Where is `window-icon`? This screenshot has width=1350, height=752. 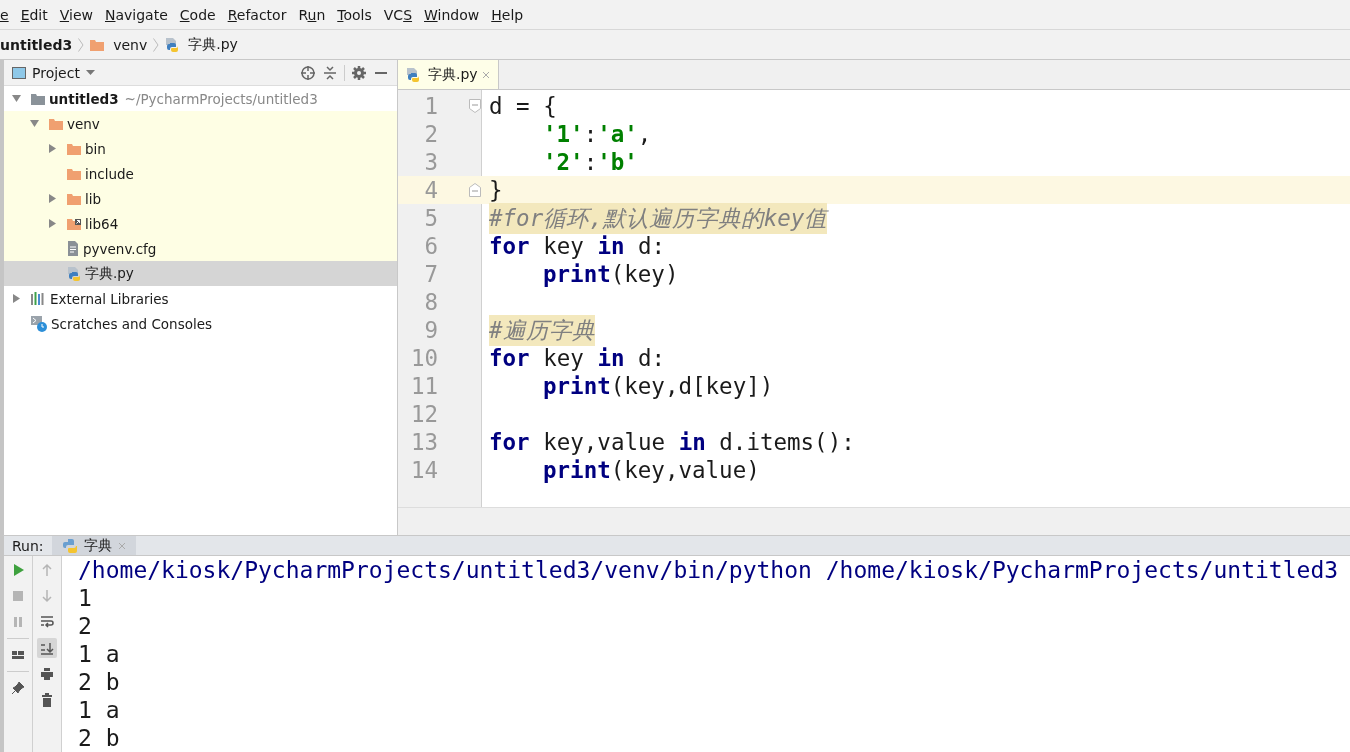
window-icon is located at coordinates (19, 72).